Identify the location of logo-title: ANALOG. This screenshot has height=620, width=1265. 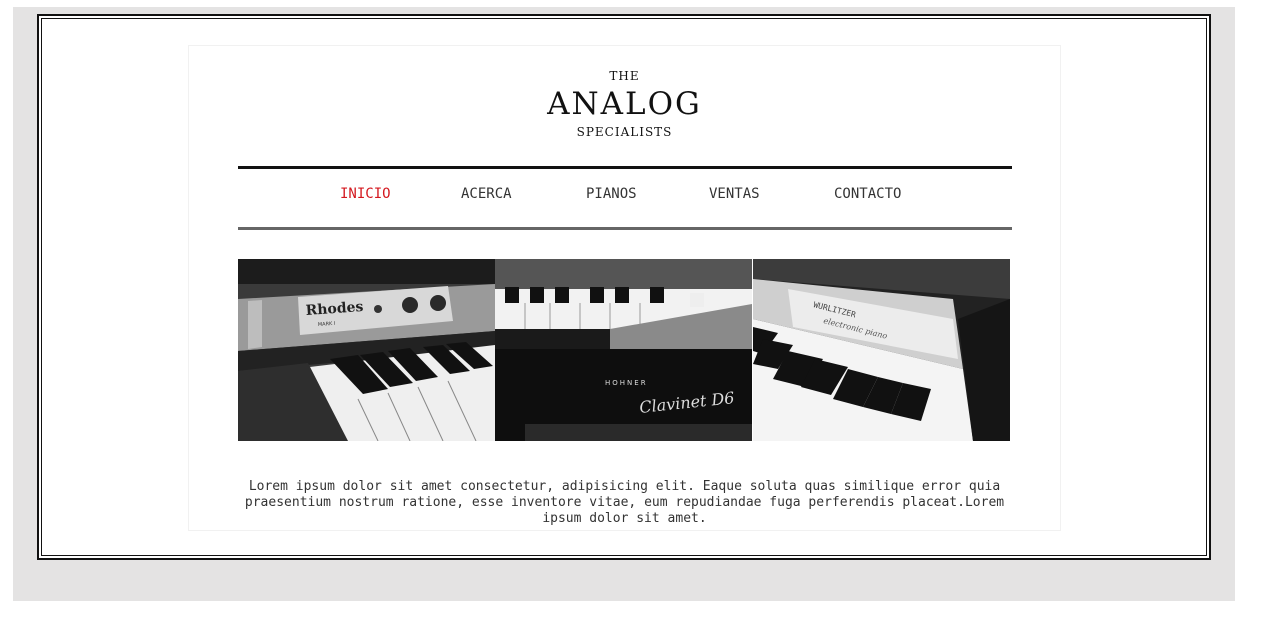
(624, 104).